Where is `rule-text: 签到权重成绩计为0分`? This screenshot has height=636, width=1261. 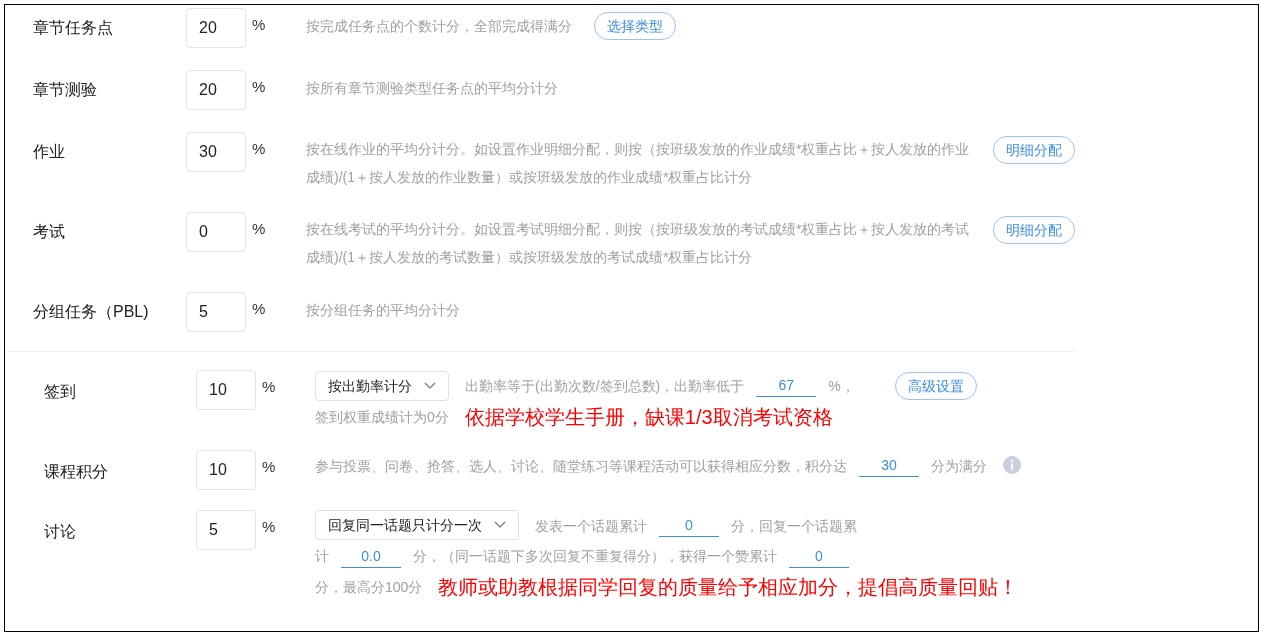 rule-text: 签到权重成绩计为0分 is located at coordinates (382, 416).